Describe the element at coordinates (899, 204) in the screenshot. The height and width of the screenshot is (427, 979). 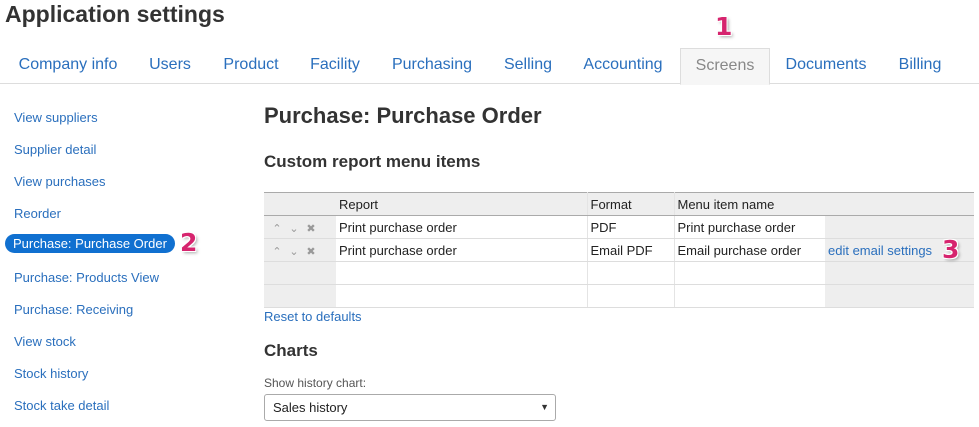
I see `action-column-header` at that location.